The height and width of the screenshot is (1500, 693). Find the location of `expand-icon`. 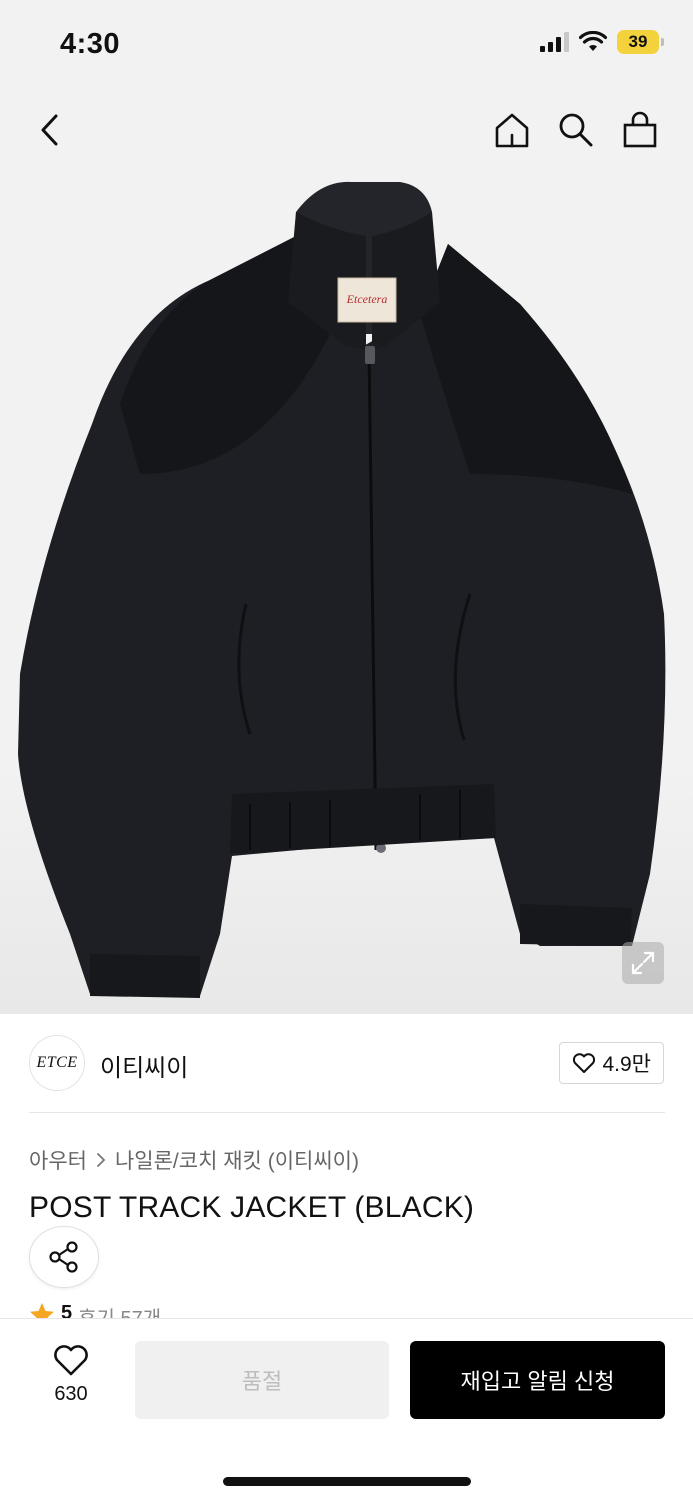

expand-icon is located at coordinates (643, 963).